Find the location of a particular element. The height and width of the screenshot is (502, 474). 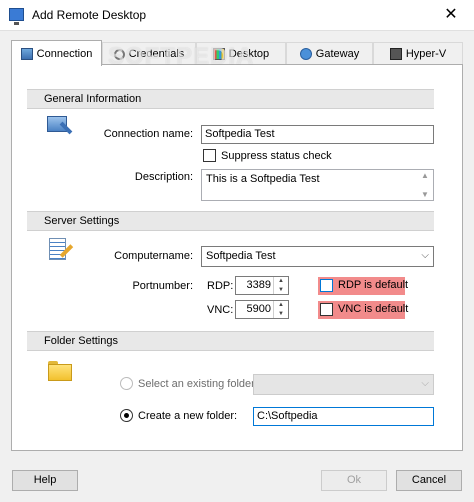

existing-folder-combobox: ⌵ is located at coordinates (343, 384).